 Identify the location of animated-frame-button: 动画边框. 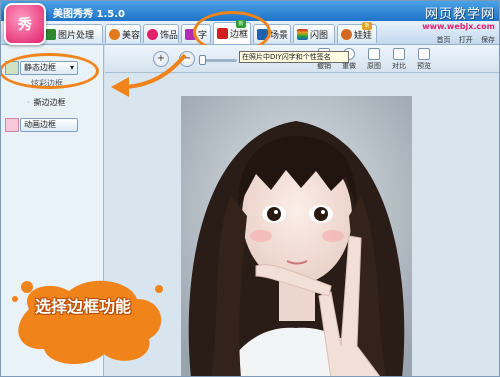
(49, 125).